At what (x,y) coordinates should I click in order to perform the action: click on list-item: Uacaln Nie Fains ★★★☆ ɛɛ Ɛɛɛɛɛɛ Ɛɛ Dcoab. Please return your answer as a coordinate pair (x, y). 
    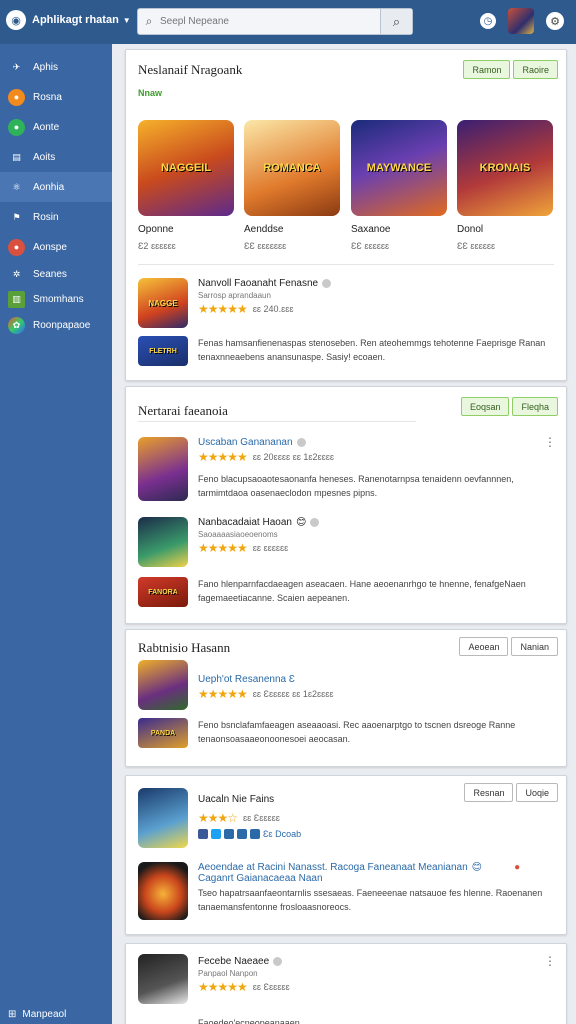
    Looking at the image, I should click on (346, 818).